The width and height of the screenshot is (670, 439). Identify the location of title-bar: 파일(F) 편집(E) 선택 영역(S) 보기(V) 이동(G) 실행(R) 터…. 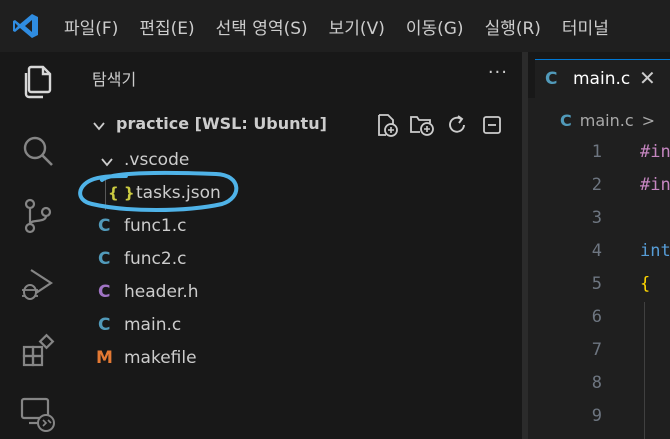
(335, 26).